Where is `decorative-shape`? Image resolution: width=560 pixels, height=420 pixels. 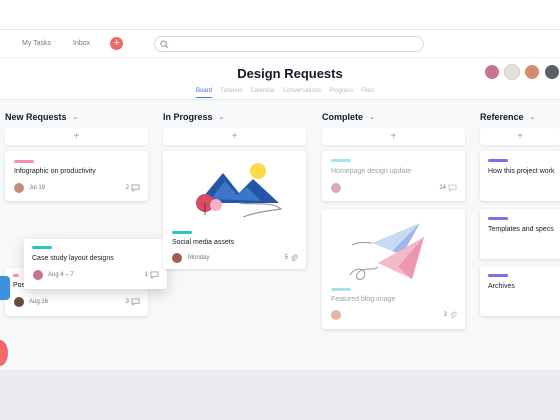 decorative-shape is located at coordinates (4, 353).